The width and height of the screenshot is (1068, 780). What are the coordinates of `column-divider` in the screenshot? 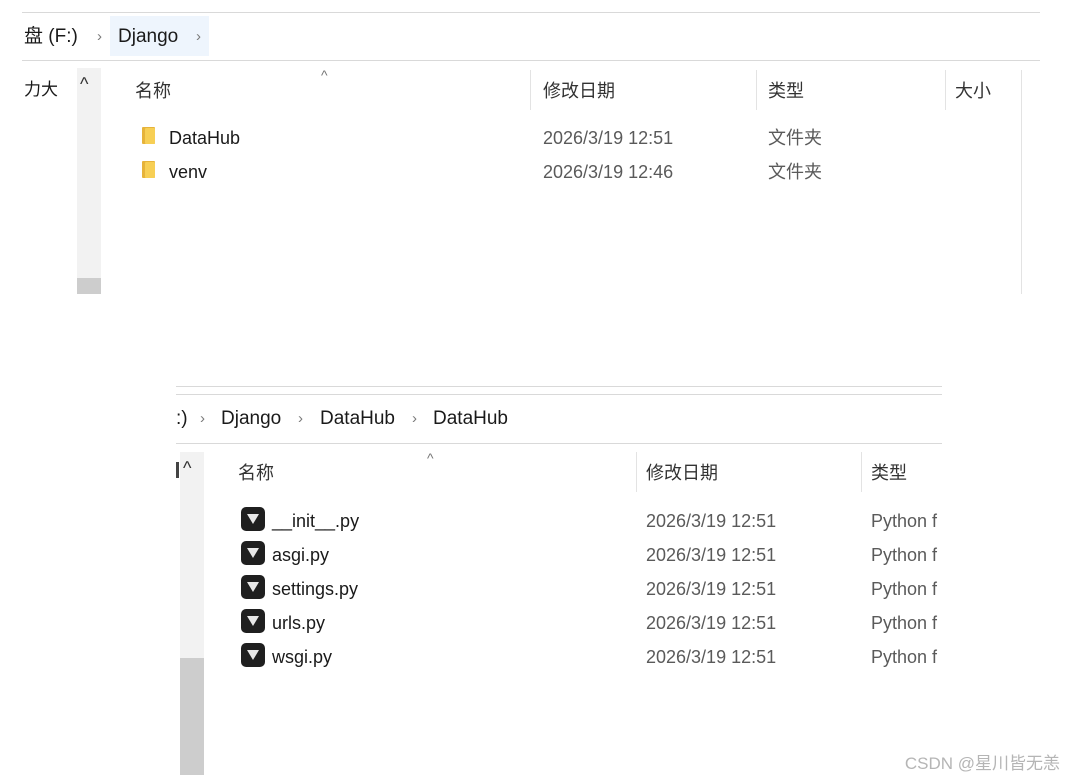 It's located at (945, 90).